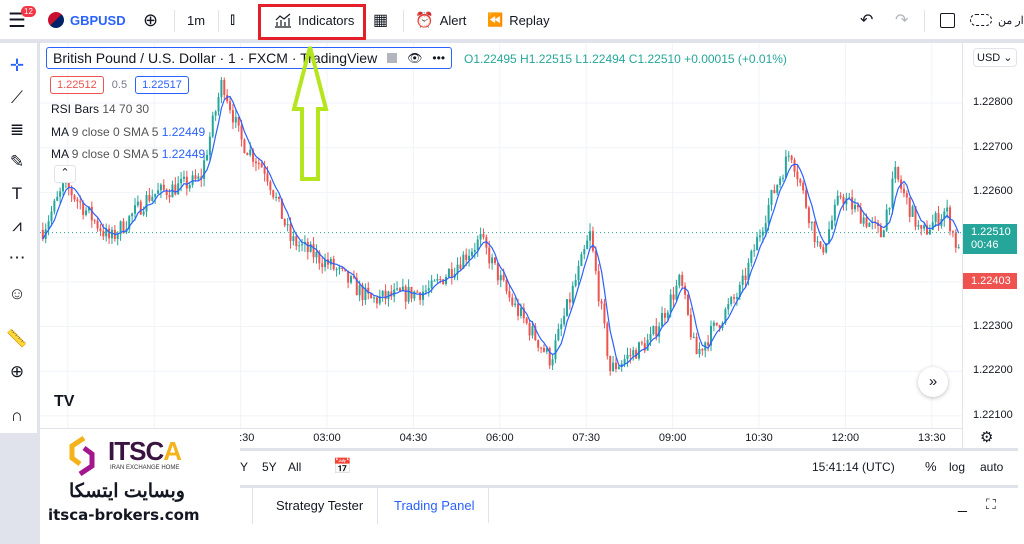 The height and width of the screenshot is (544, 1024). I want to click on time-tick-label: 04:30, so click(413, 438).